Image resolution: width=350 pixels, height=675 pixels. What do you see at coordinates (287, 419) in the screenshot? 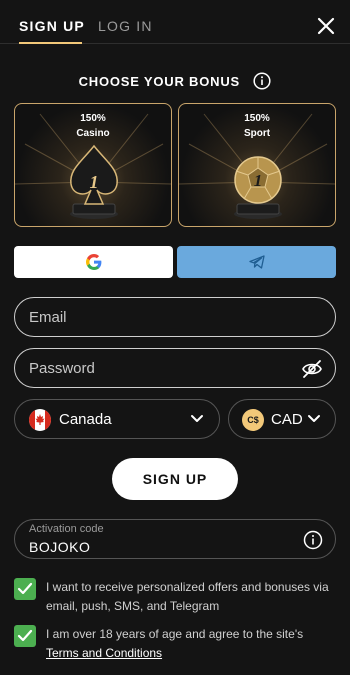
I see `currency-value: CAD` at bounding box center [287, 419].